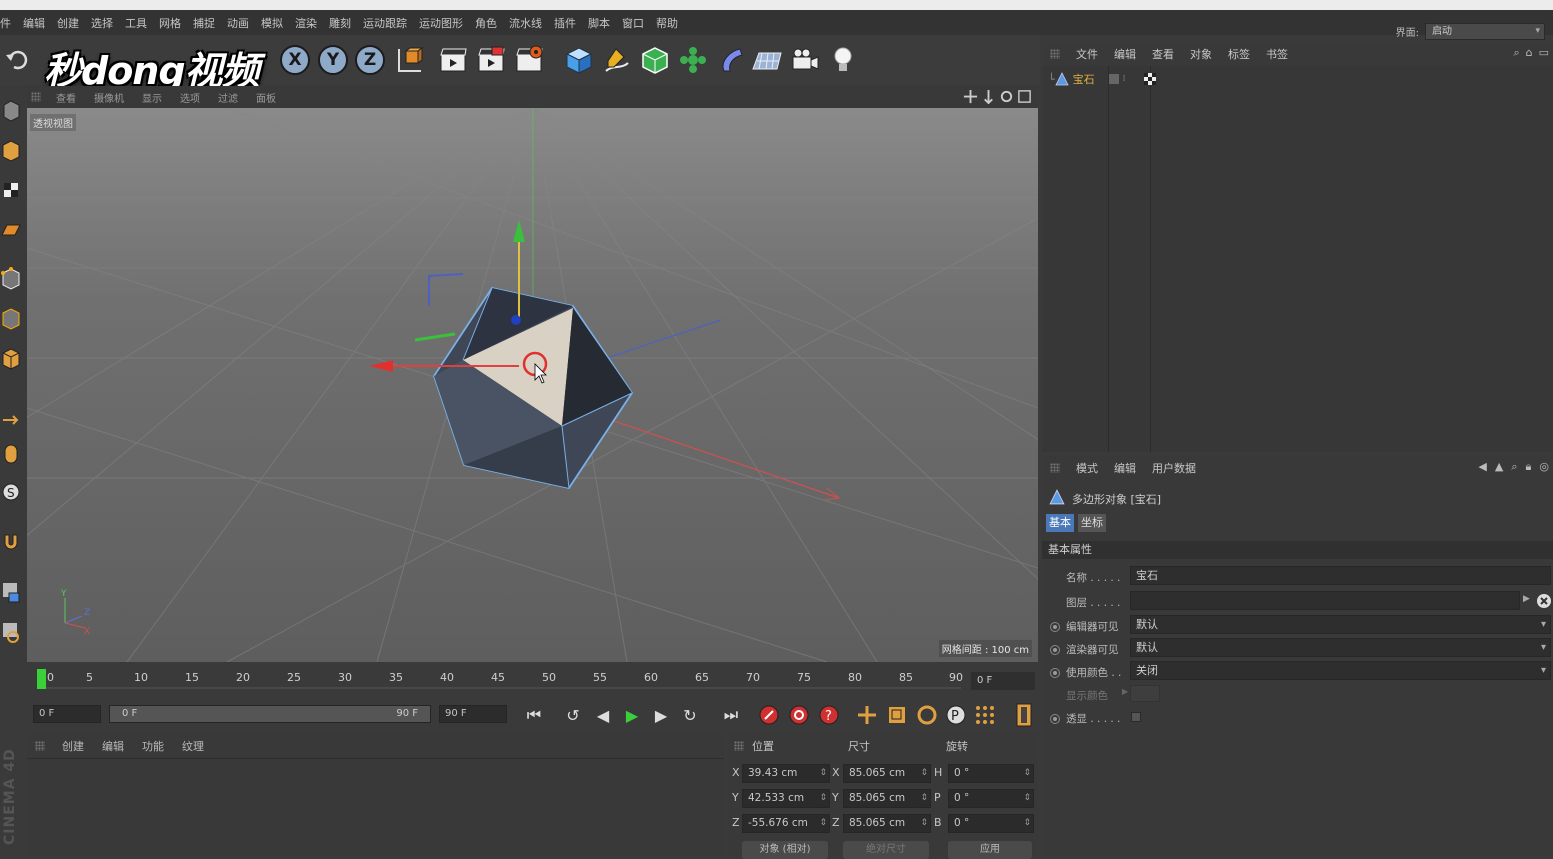 This screenshot has width=1553, height=859. What do you see at coordinates (867, 715) in the screenshot?
I see `position-key-button` at bounding box center [867, 715].